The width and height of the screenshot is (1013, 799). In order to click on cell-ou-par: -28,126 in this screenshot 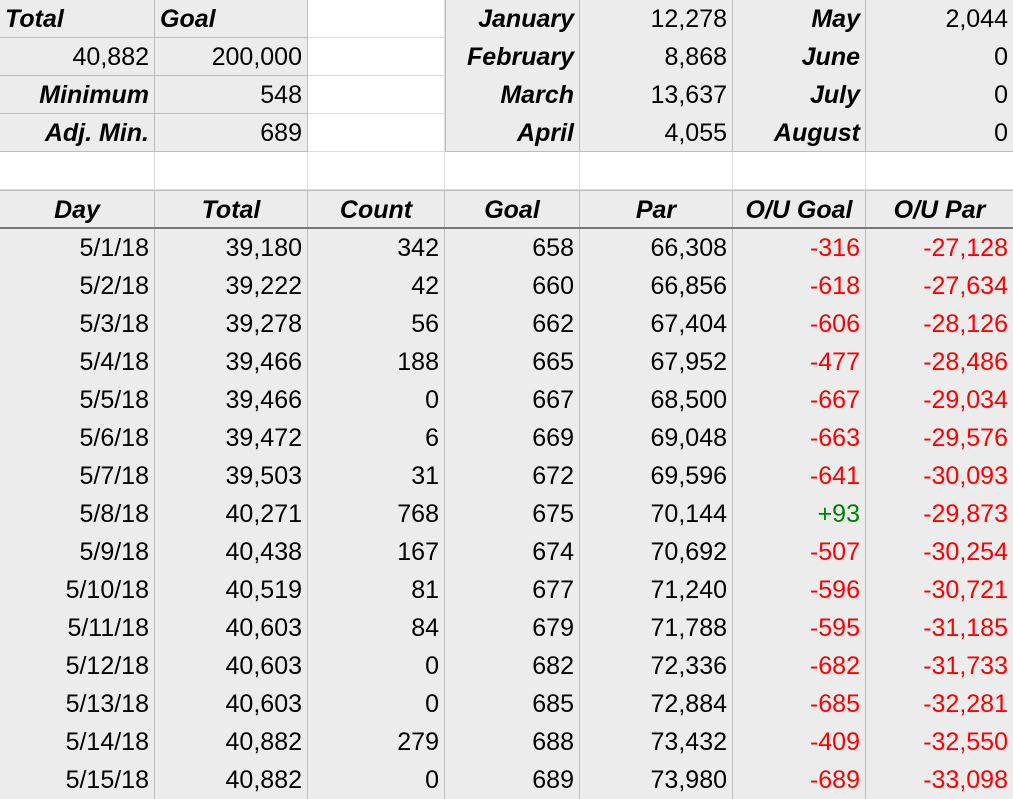, I will do `click(939, 324)`.